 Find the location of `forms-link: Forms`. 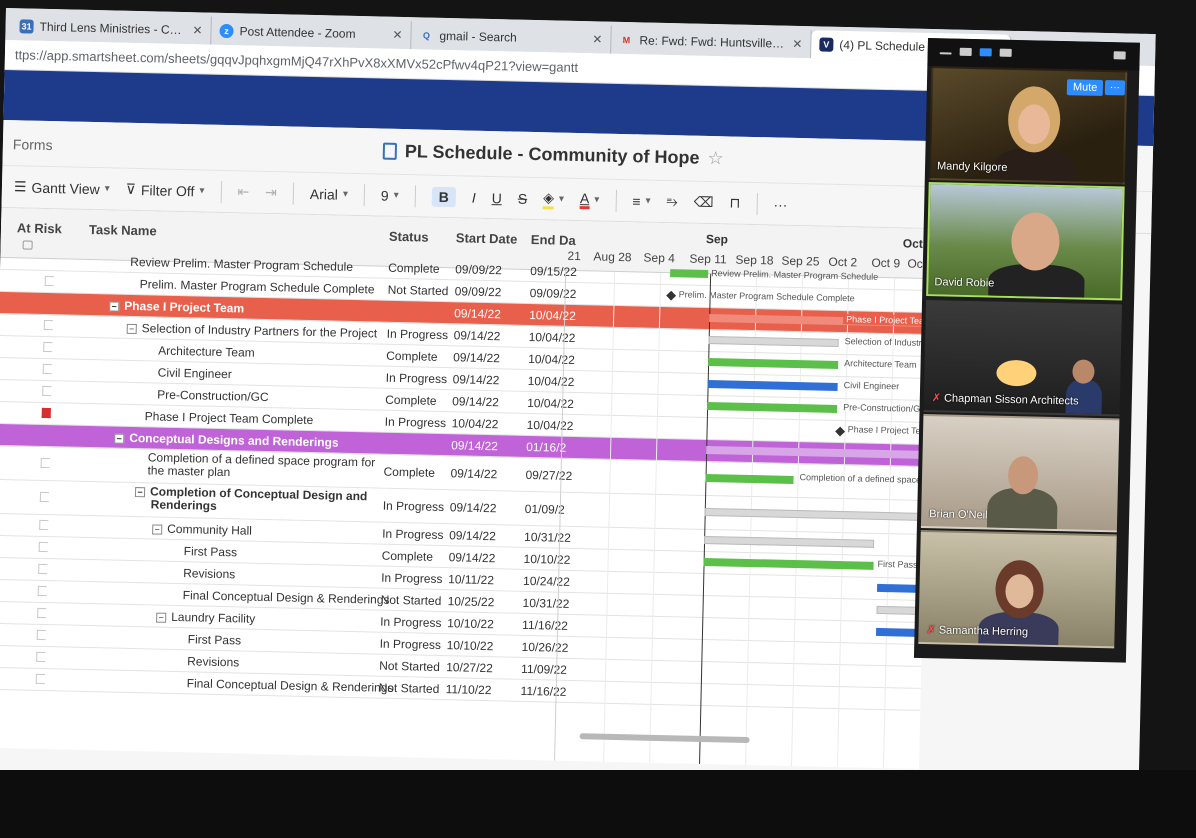

forms-link: Forms is located at coordinates (33, 144).